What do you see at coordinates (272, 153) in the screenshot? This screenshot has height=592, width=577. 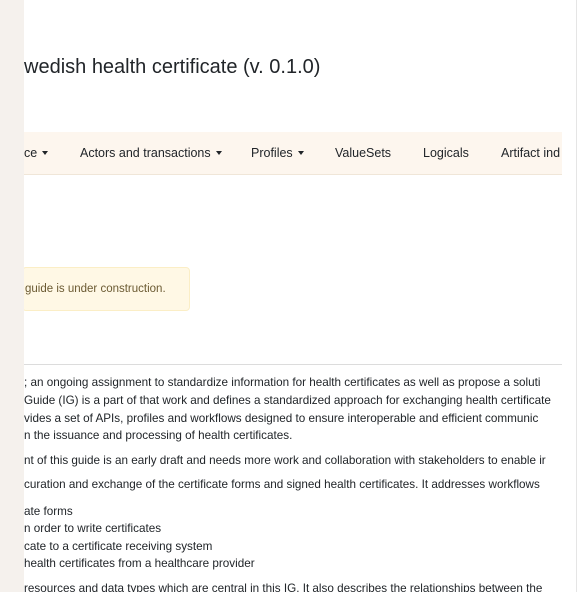 I see `nav-item-label: Profiles` at bounding box center [272, 153].